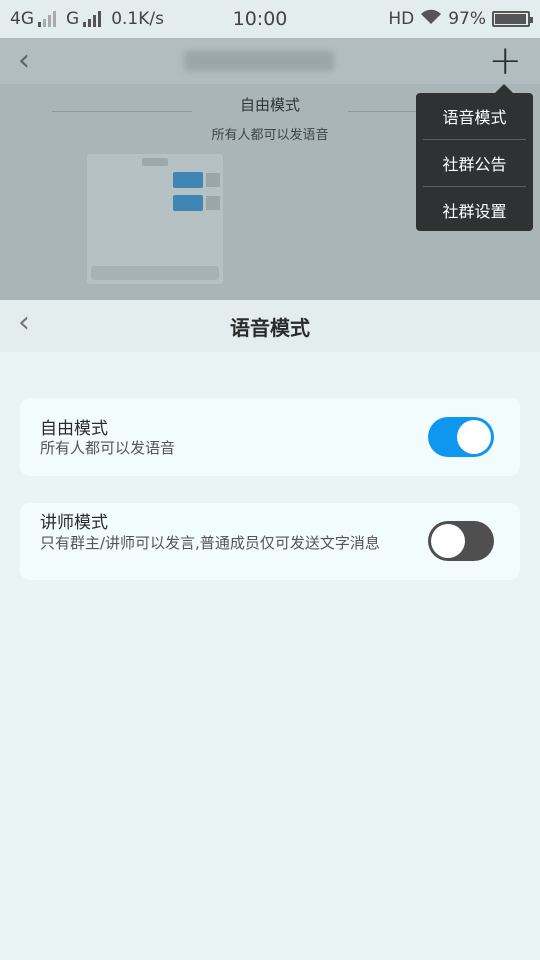 This screenshot has height=960, width=540. I want to click on signal-icon, so click(47, 19).